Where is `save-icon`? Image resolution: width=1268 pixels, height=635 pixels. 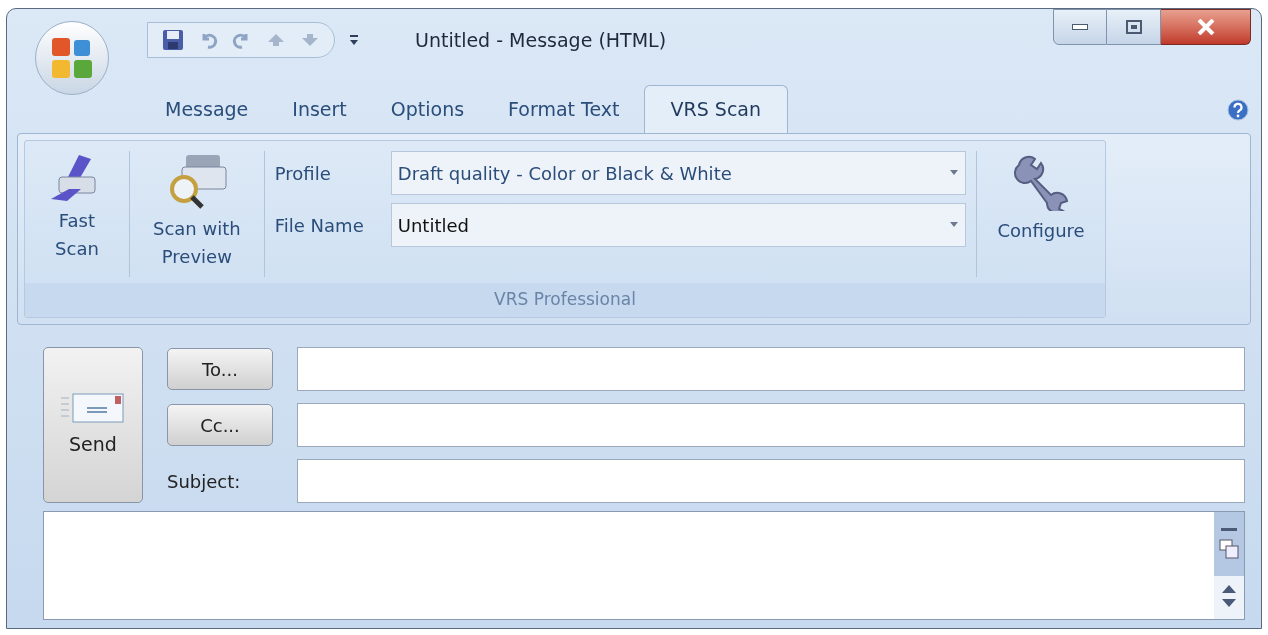 save-icon is located at coordinates (173, 40).